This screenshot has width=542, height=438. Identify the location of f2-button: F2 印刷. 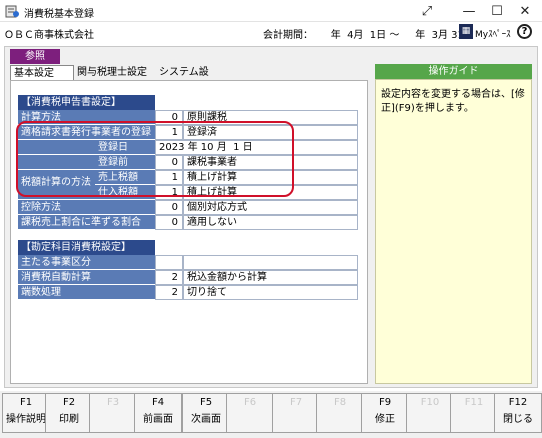
(69, 413).